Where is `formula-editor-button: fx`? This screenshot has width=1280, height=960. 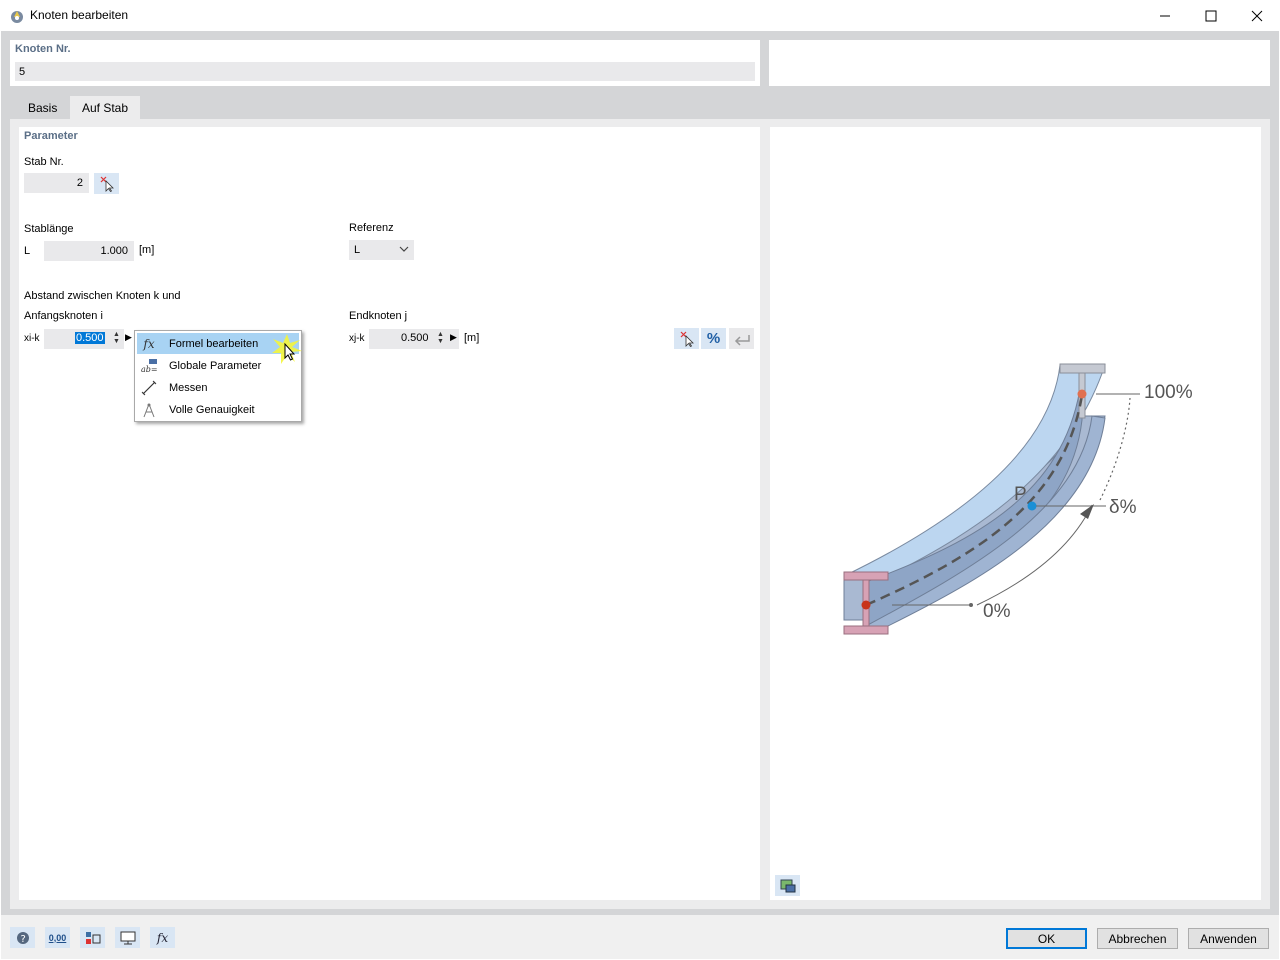 formula-editor-button: fx is located at coordinates (162, 937).